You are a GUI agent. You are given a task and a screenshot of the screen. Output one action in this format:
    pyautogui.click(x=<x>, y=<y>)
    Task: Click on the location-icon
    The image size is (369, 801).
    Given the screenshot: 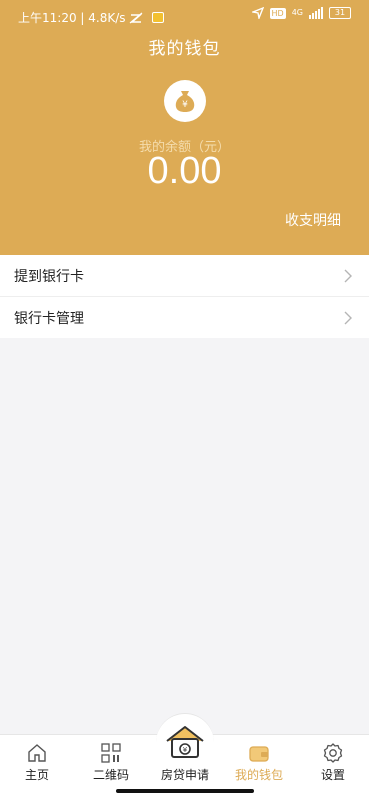 What is the action you would take?
    pyautogui.click(x=257, y=13)
    